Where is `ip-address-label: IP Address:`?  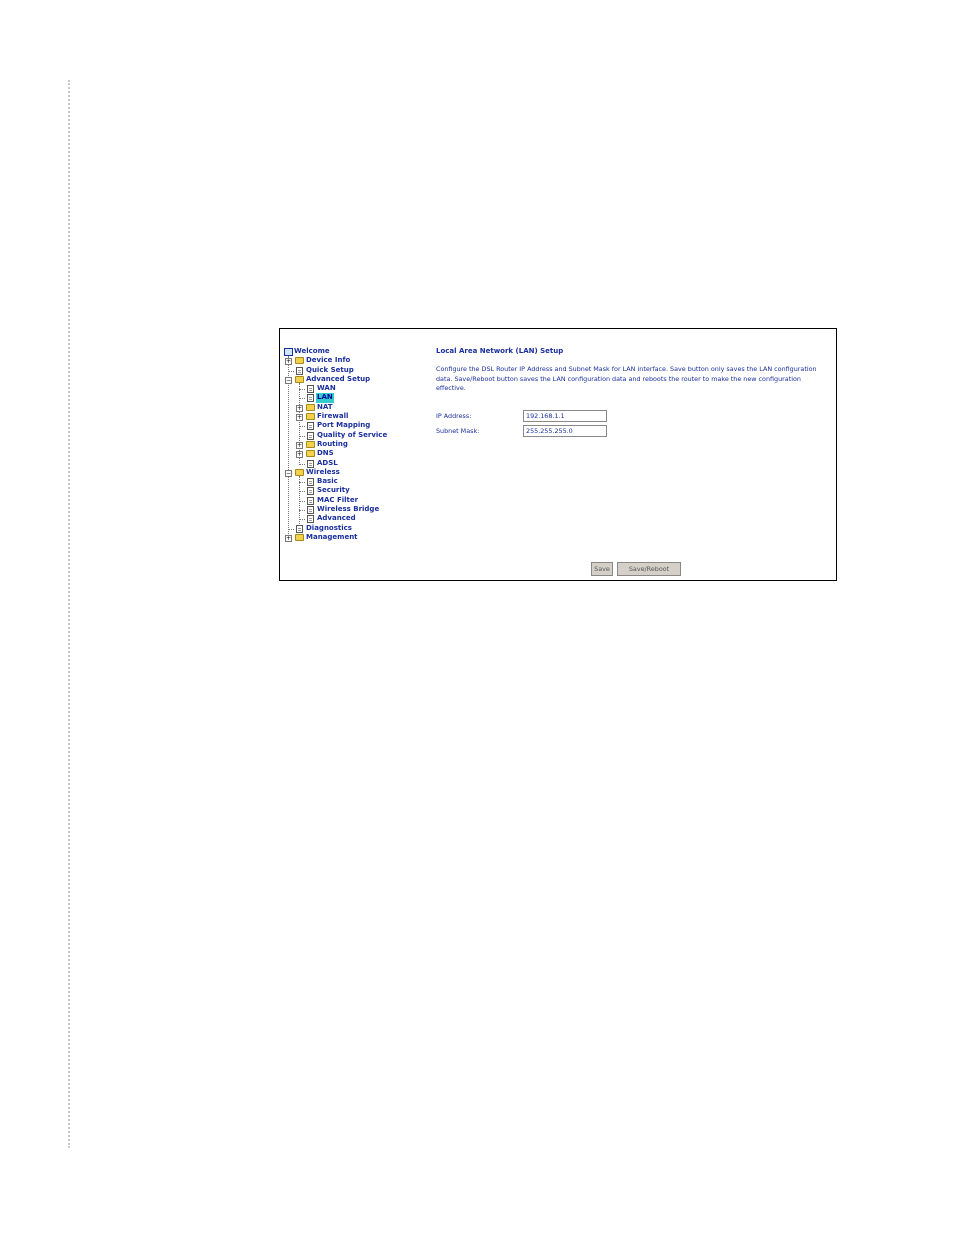
ip-address-label: IP Address: is located at coordinates (454, 416).